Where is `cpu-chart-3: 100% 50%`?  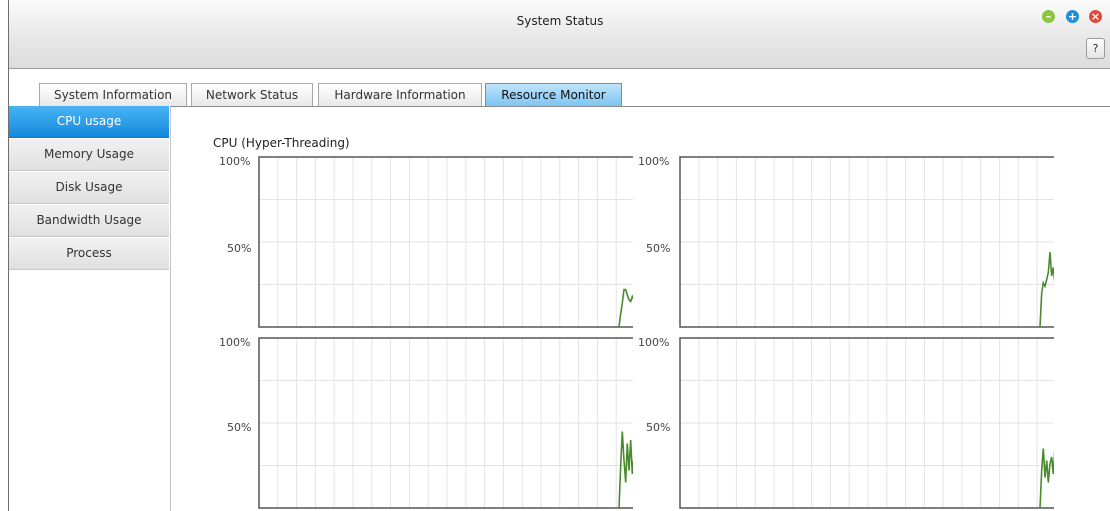 cpu-chart-3: 100% 50% is located at coordinates (423, 423).